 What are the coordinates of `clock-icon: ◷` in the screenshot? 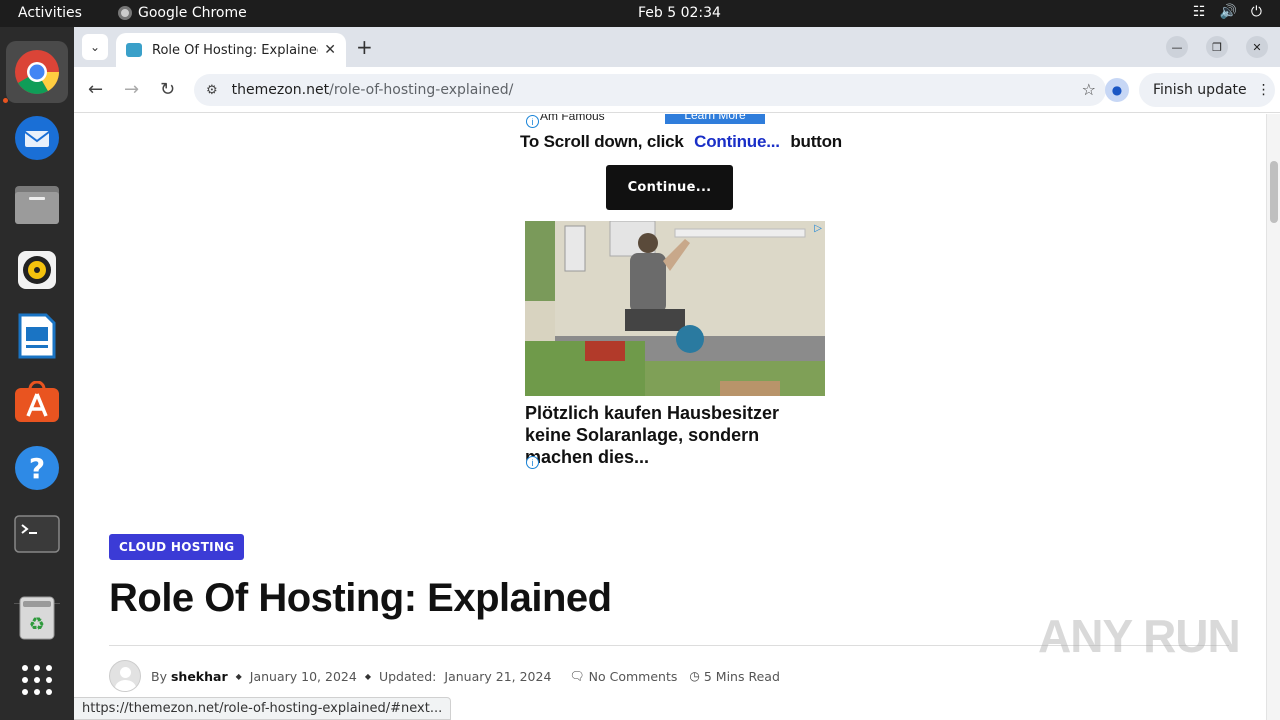 It's located at (694, 676).